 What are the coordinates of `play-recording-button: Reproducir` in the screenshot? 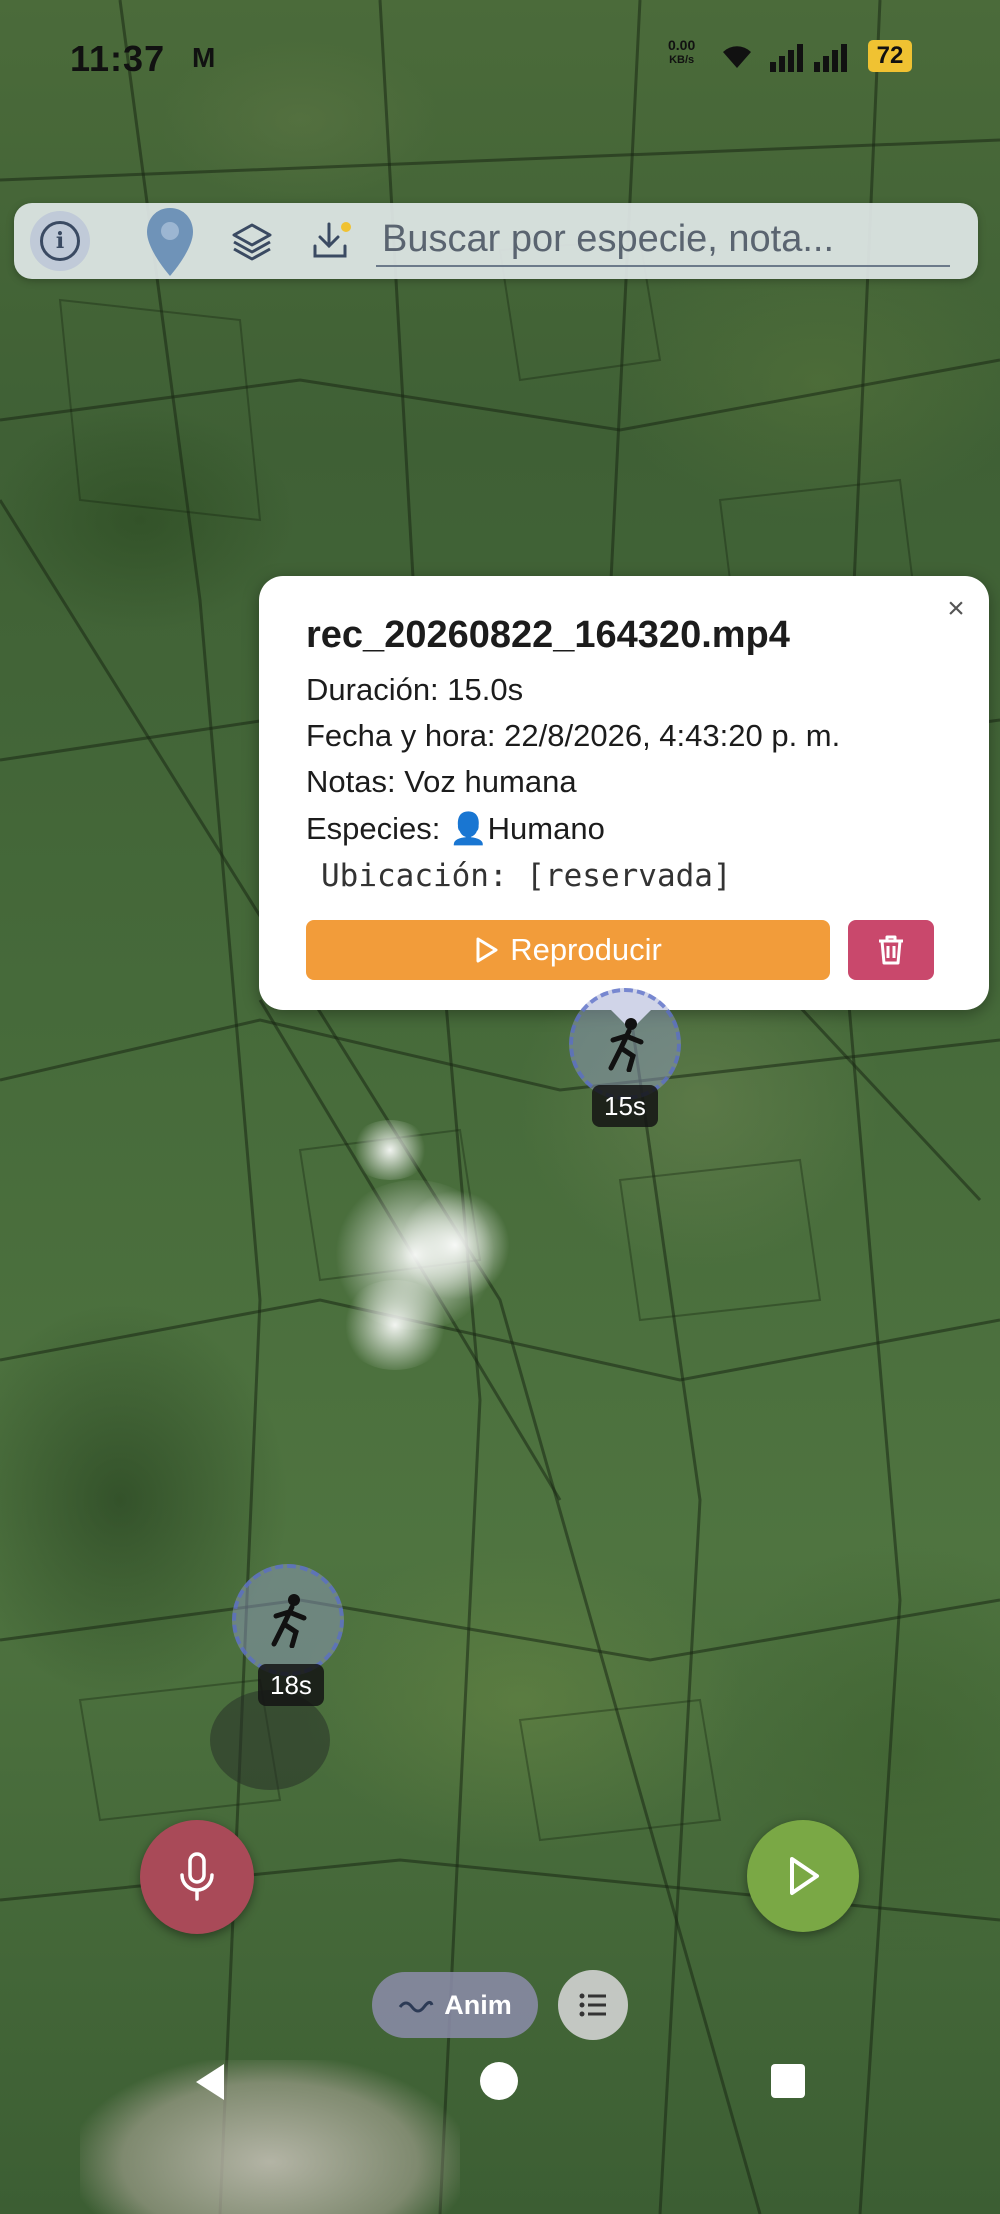 It's located at (568, 950).